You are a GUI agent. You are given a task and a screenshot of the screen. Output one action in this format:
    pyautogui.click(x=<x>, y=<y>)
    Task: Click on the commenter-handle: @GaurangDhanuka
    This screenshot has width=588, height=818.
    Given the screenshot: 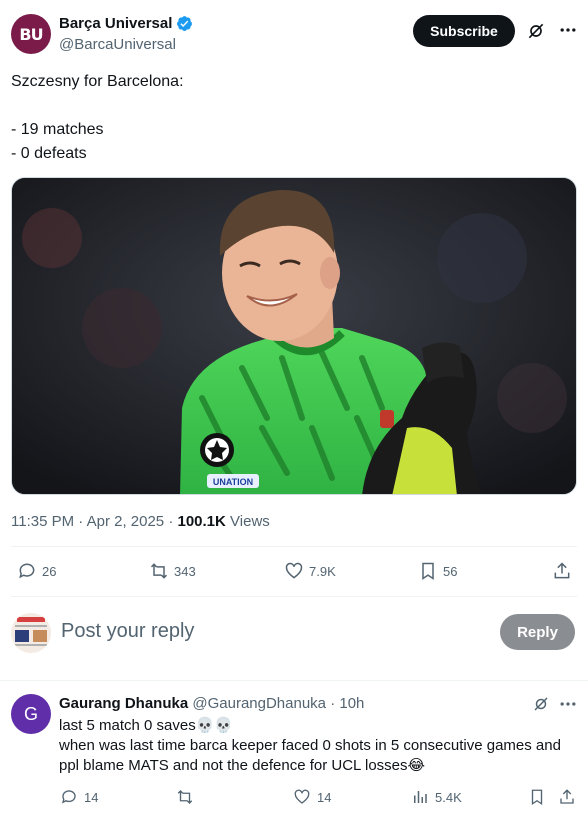 What is the action you would take?
    pyautogui.click(x=259, y=703)
    